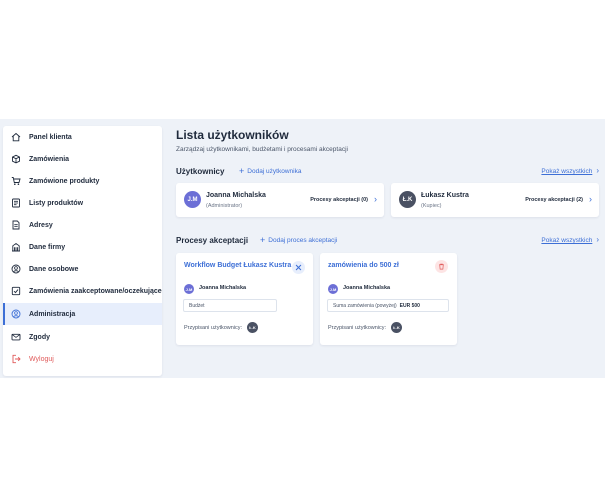  Describe the element at coordinates (52, 314) in the screenshot. I see `sidebar-item-label: Administracja` at that location.